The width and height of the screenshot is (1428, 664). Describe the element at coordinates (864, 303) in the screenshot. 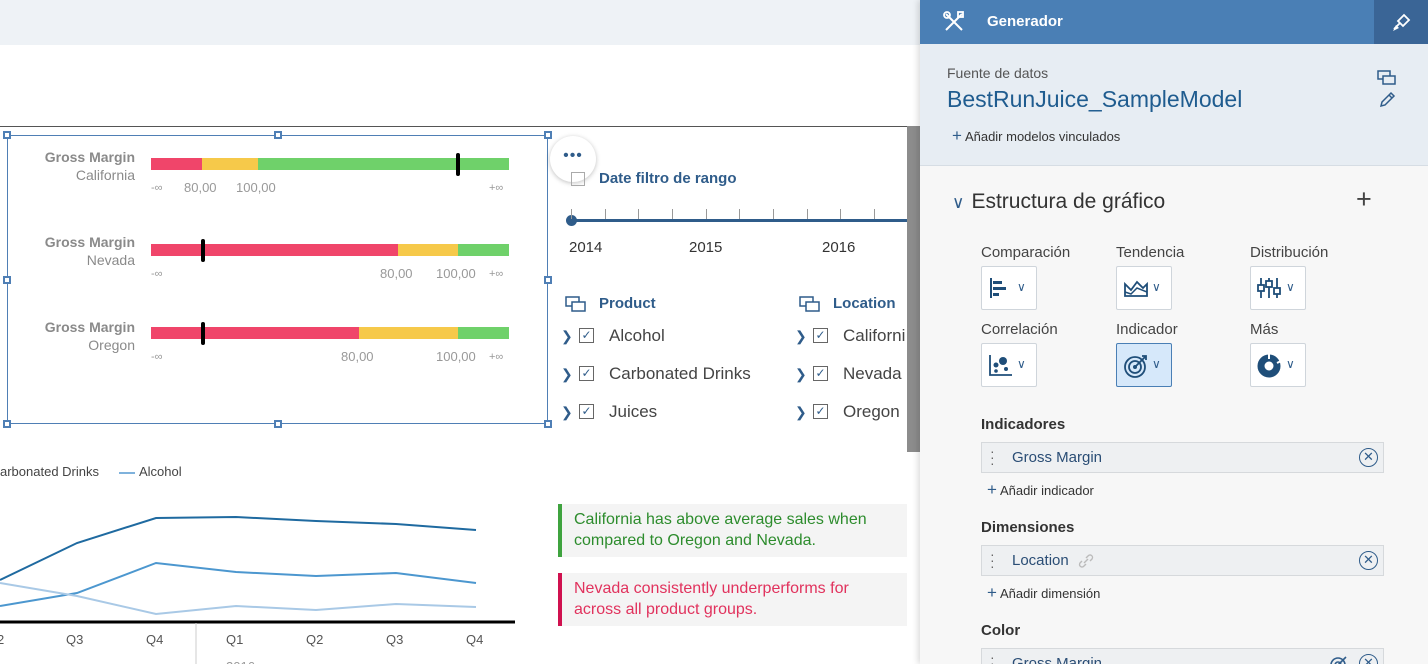

I see `filter-title: Location` at that location.